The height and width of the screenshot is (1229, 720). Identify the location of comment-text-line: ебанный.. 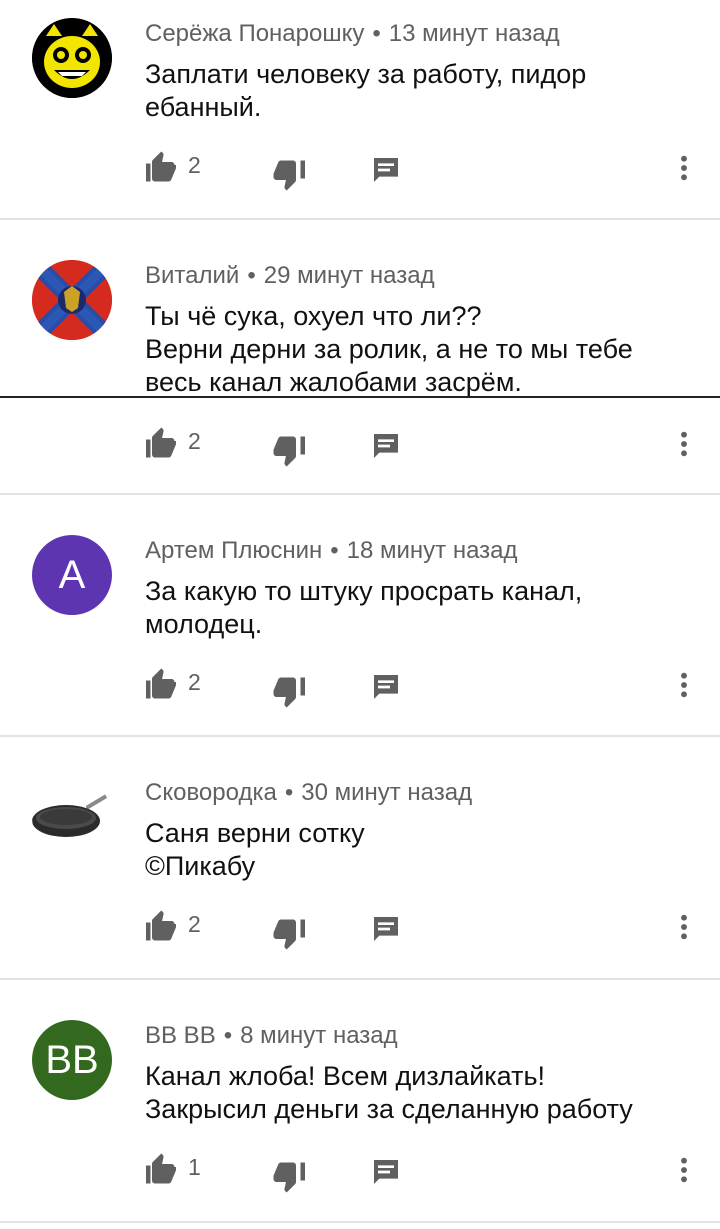
(203, 107).